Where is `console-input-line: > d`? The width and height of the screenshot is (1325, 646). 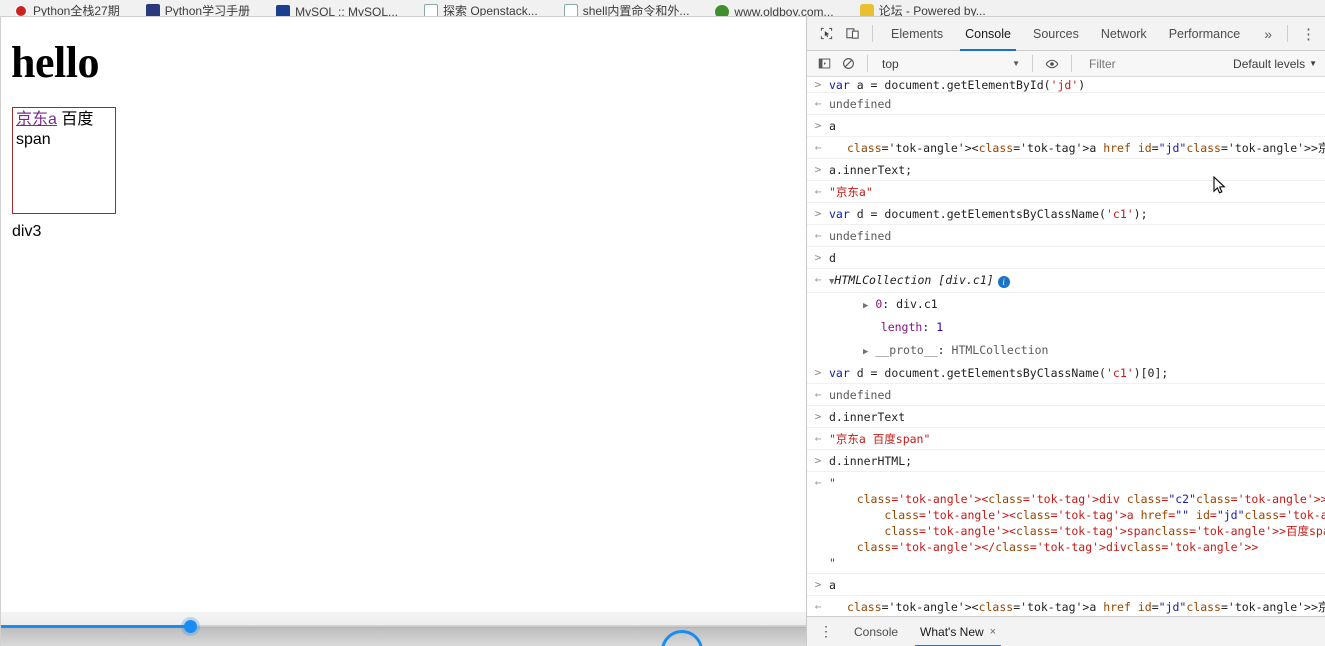 console-input-line: > d is located at coordinates (1066, 258).